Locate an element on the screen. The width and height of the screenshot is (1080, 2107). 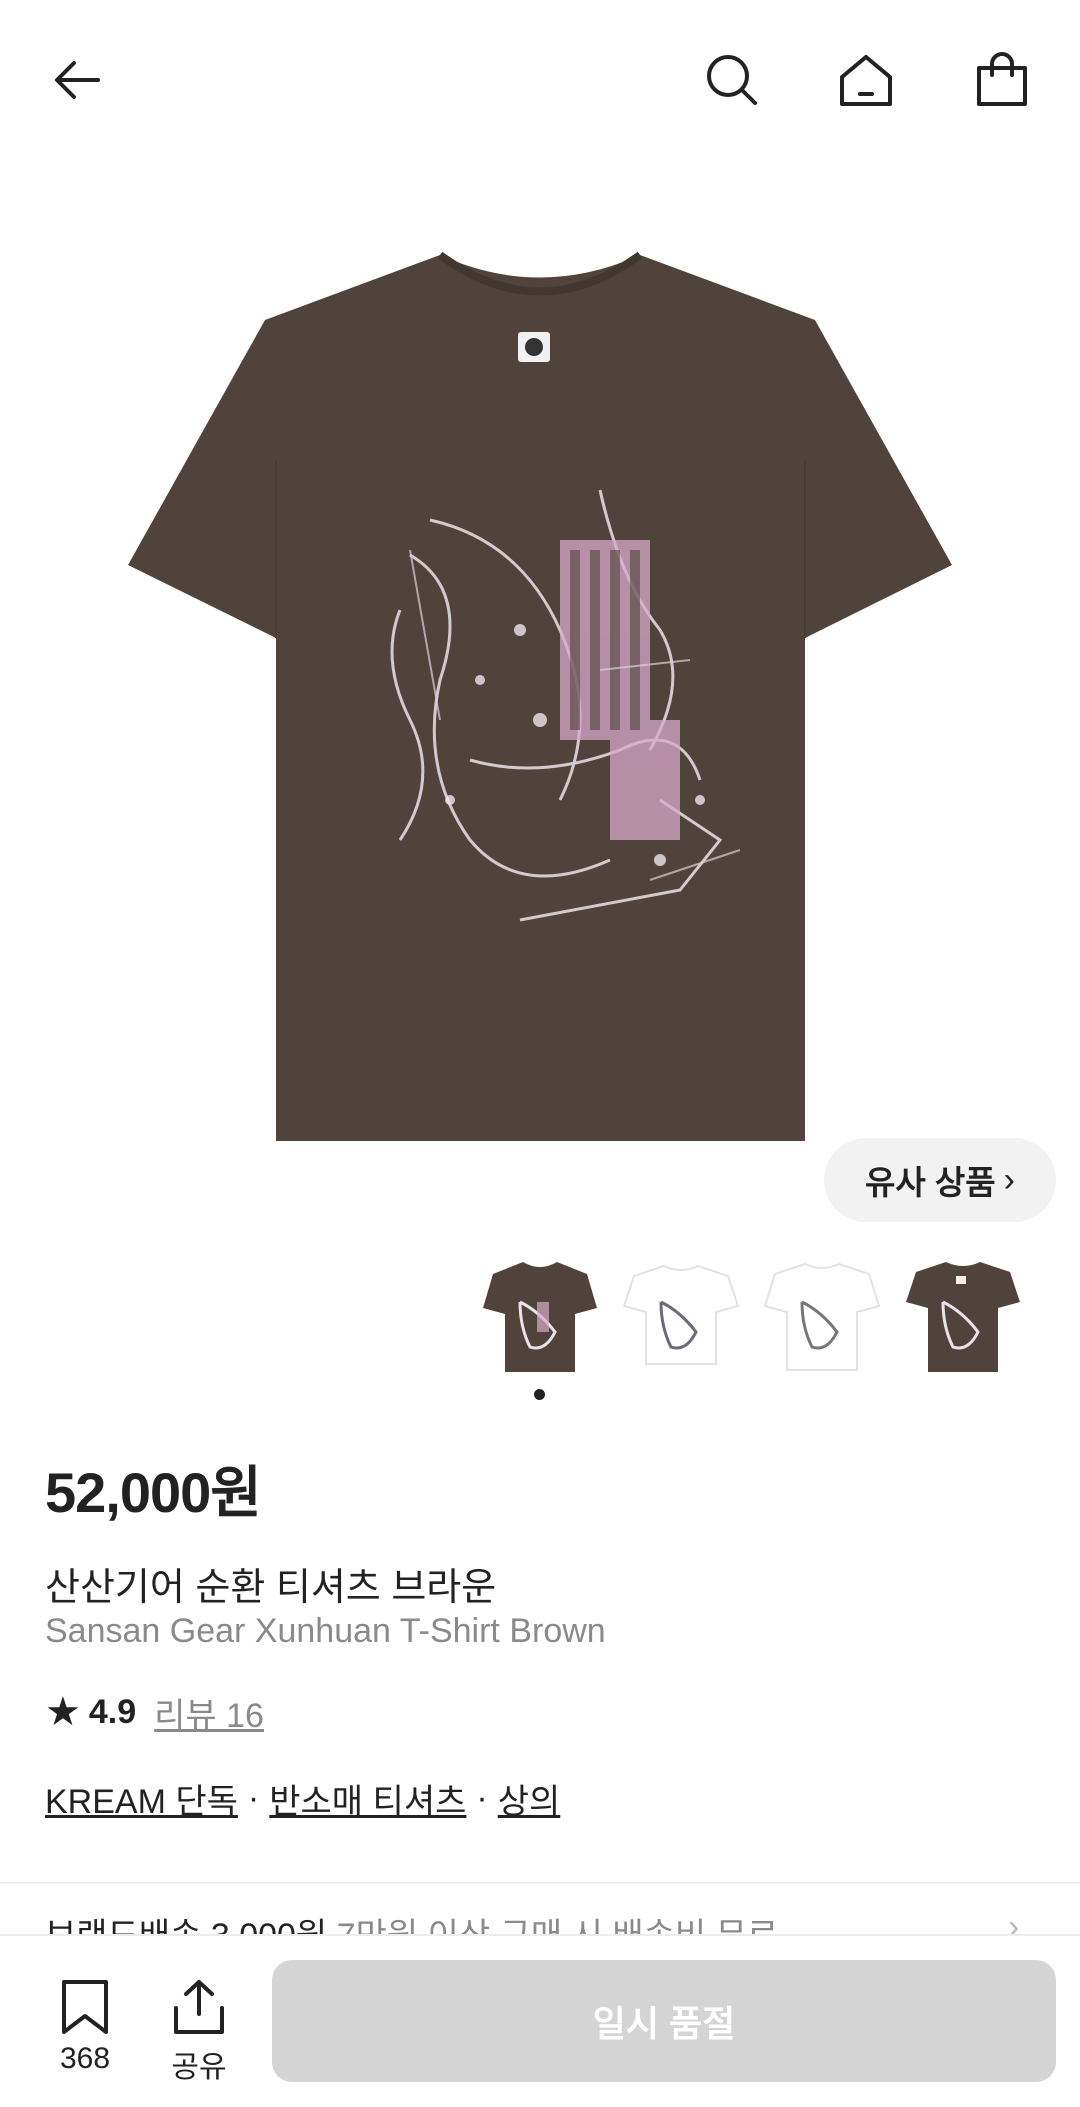
share-icon is located at coordinates (199, 2007).